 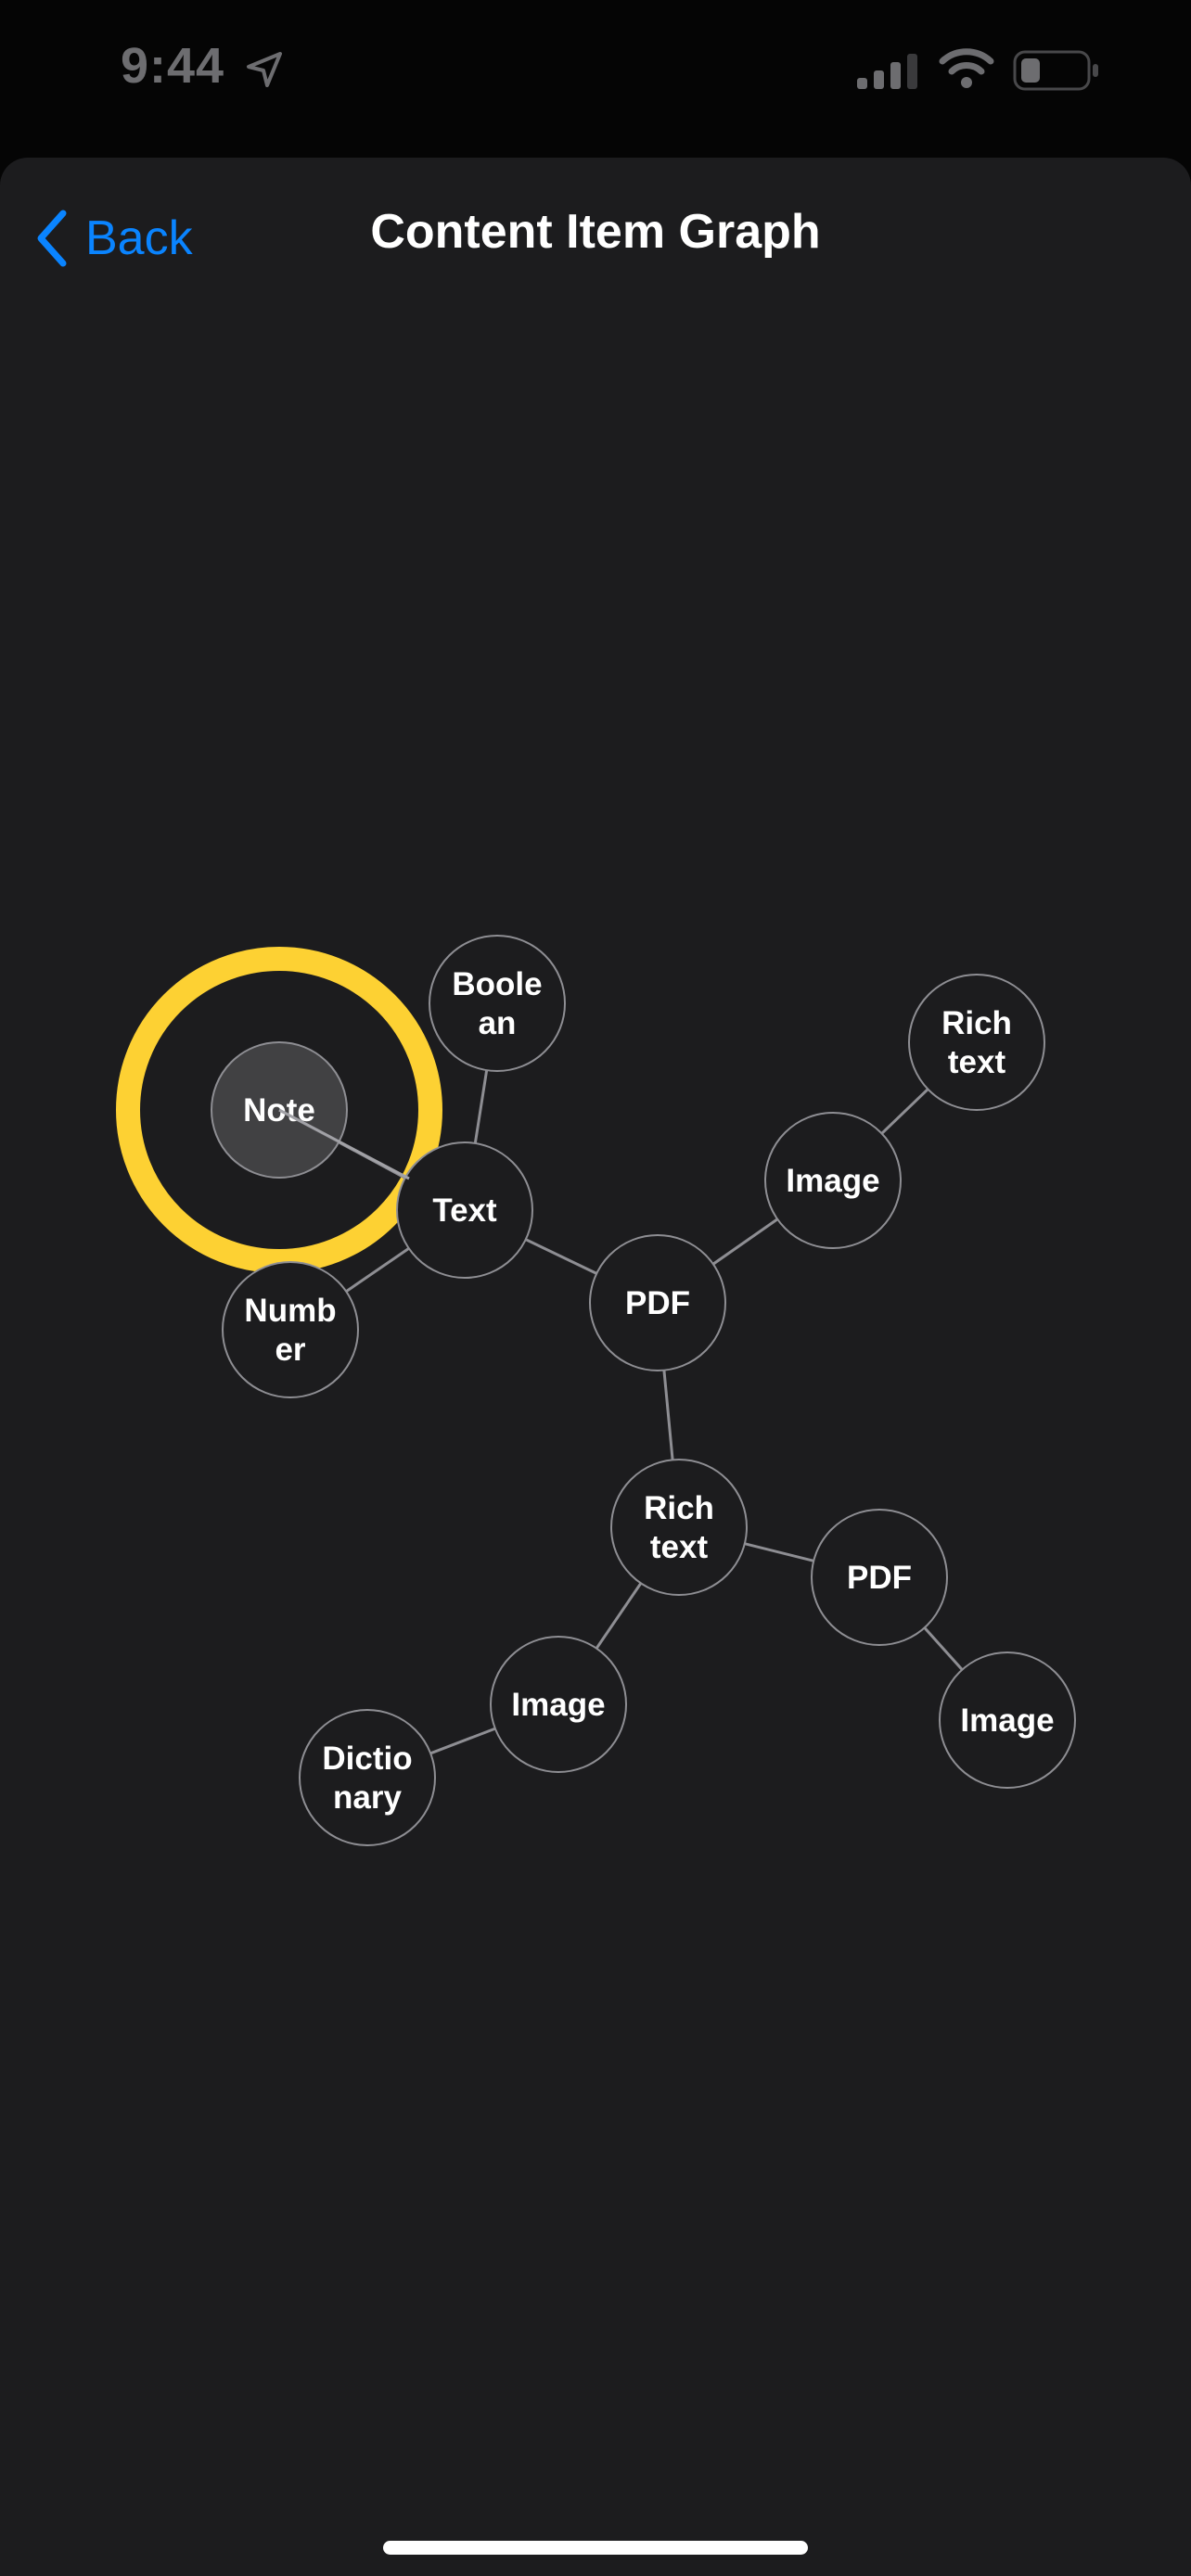 I want to click on graph-node-rich-text-1: Richtext, so click(x=977, y=1042).